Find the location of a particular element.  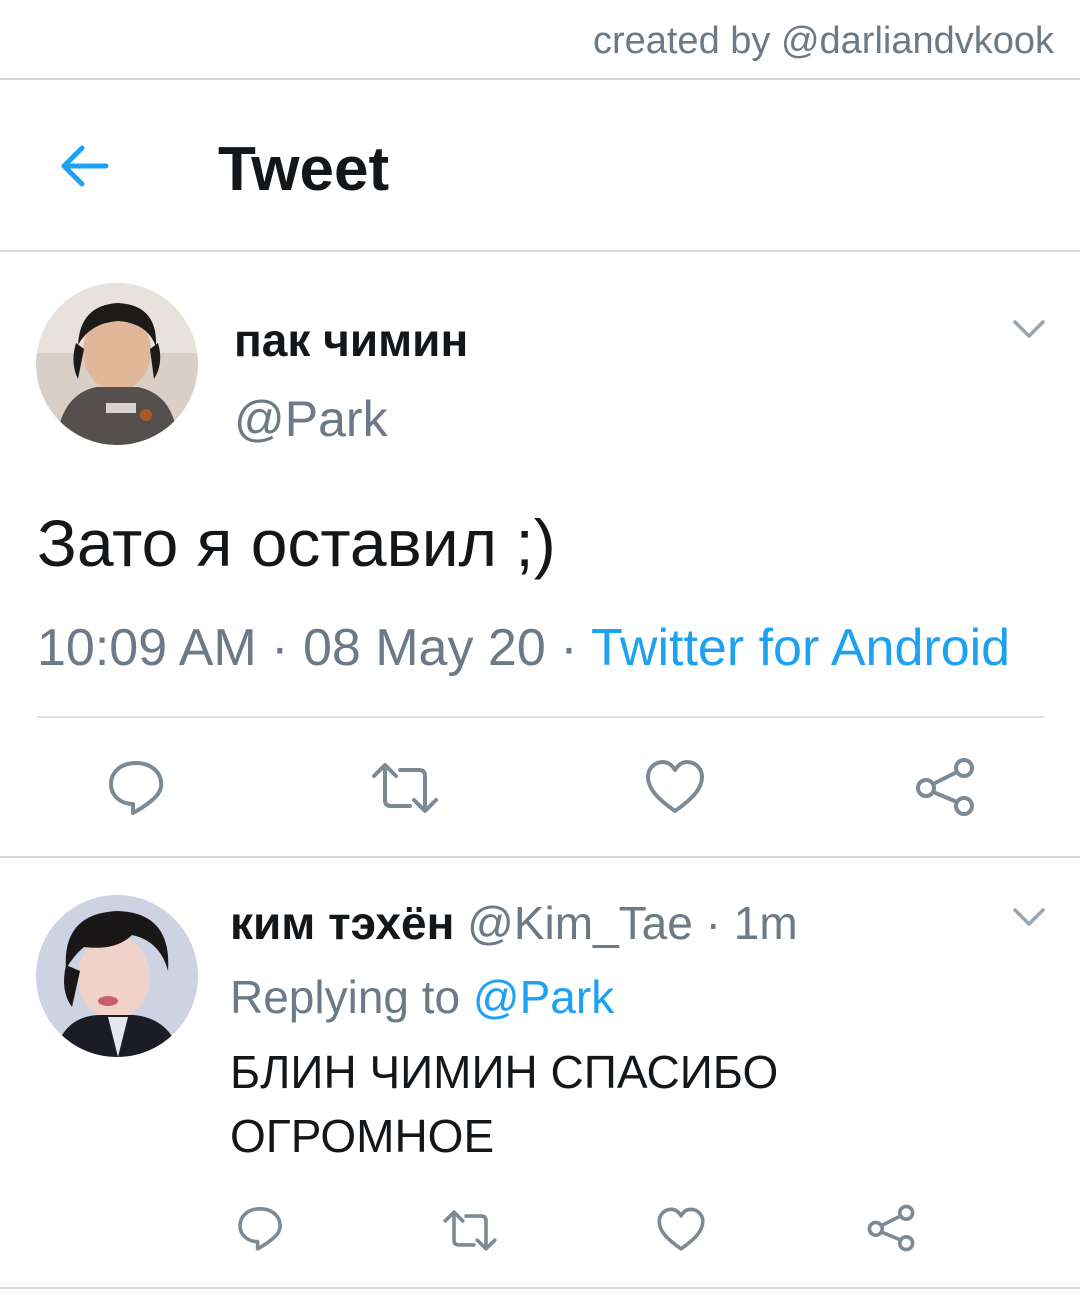

credit-bar: created by @darliandvkook is located at coordinates (540, 40).